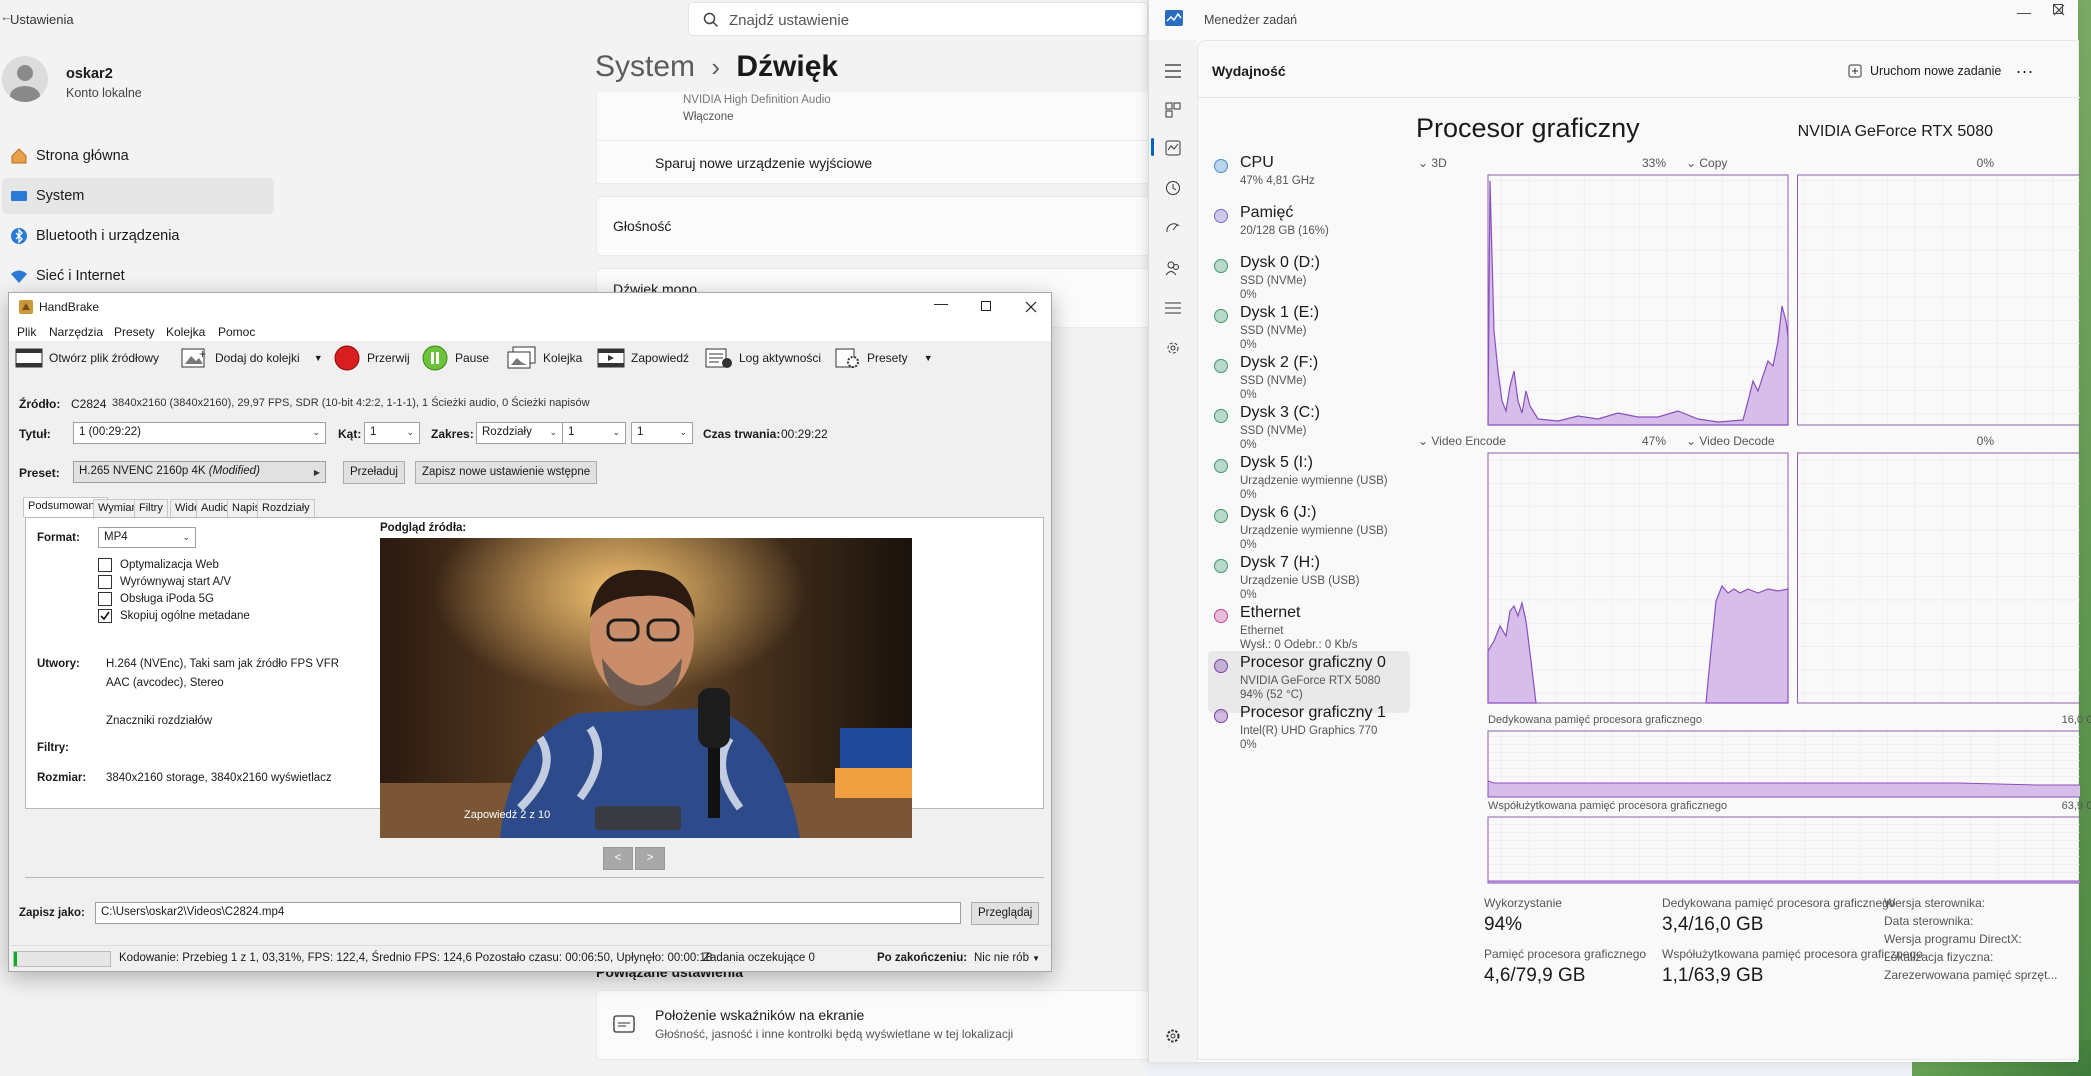 The image size is (2091, 1076). I want to click on save-path-input: C:\Users\oskar2\Videos\C2824.mp4, so click(528, 913).